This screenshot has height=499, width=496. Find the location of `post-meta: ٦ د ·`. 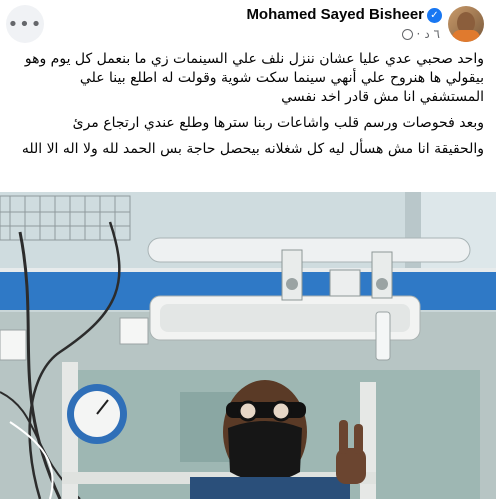

post-meta: ٦ د · is located at coordinates (420, 34).